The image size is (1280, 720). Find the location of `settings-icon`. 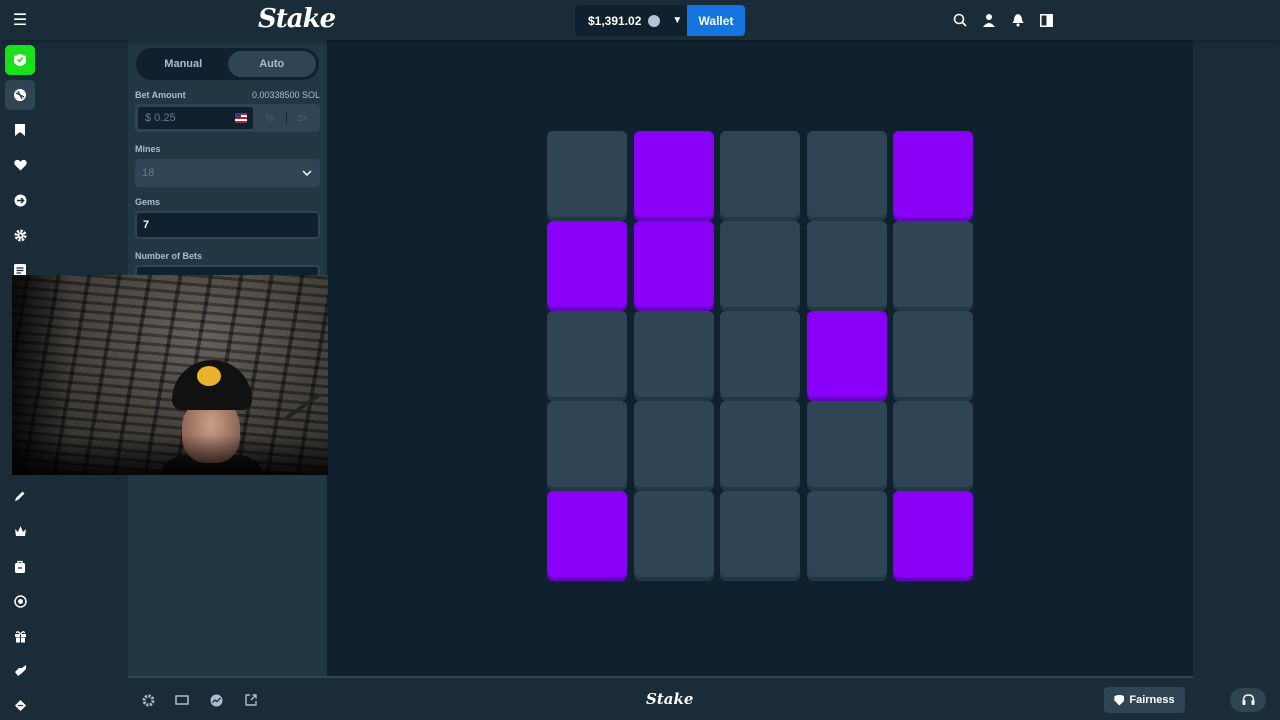

settings-icon is located at coordinates (148, 700).